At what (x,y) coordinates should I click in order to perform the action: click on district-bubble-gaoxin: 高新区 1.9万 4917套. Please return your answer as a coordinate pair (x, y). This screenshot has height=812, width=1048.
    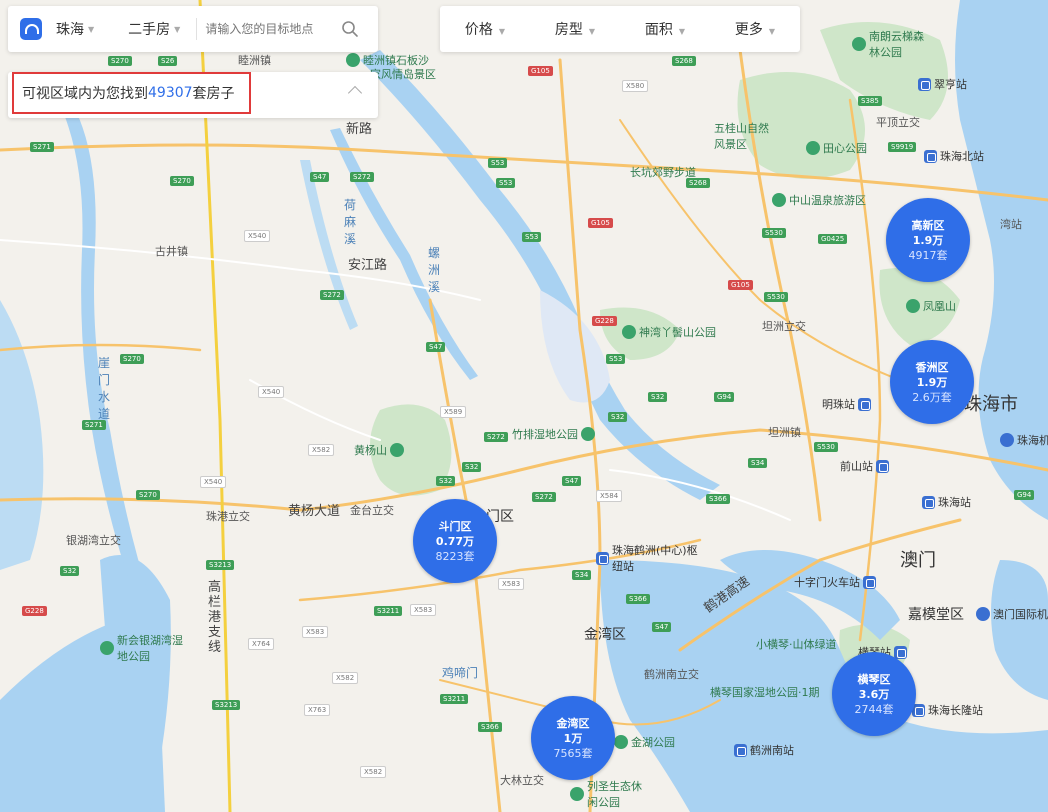
    Looking at the image, I should click on (928, 240).